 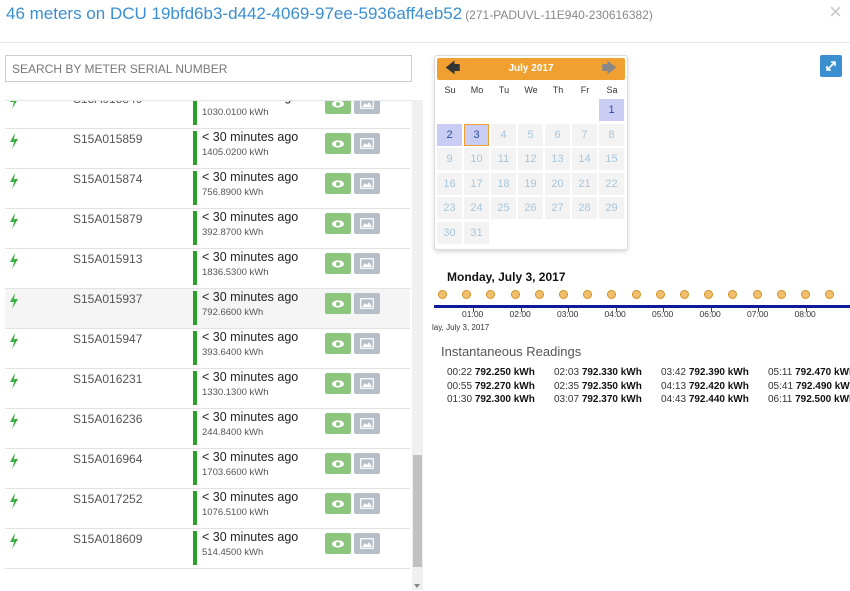 What do you see at coordinates (207, 349) in the screenshot?
I see `meter-row: S15A015947 < 30 minutes ago 393.6400 kWh` at bounding box center [207, 349].